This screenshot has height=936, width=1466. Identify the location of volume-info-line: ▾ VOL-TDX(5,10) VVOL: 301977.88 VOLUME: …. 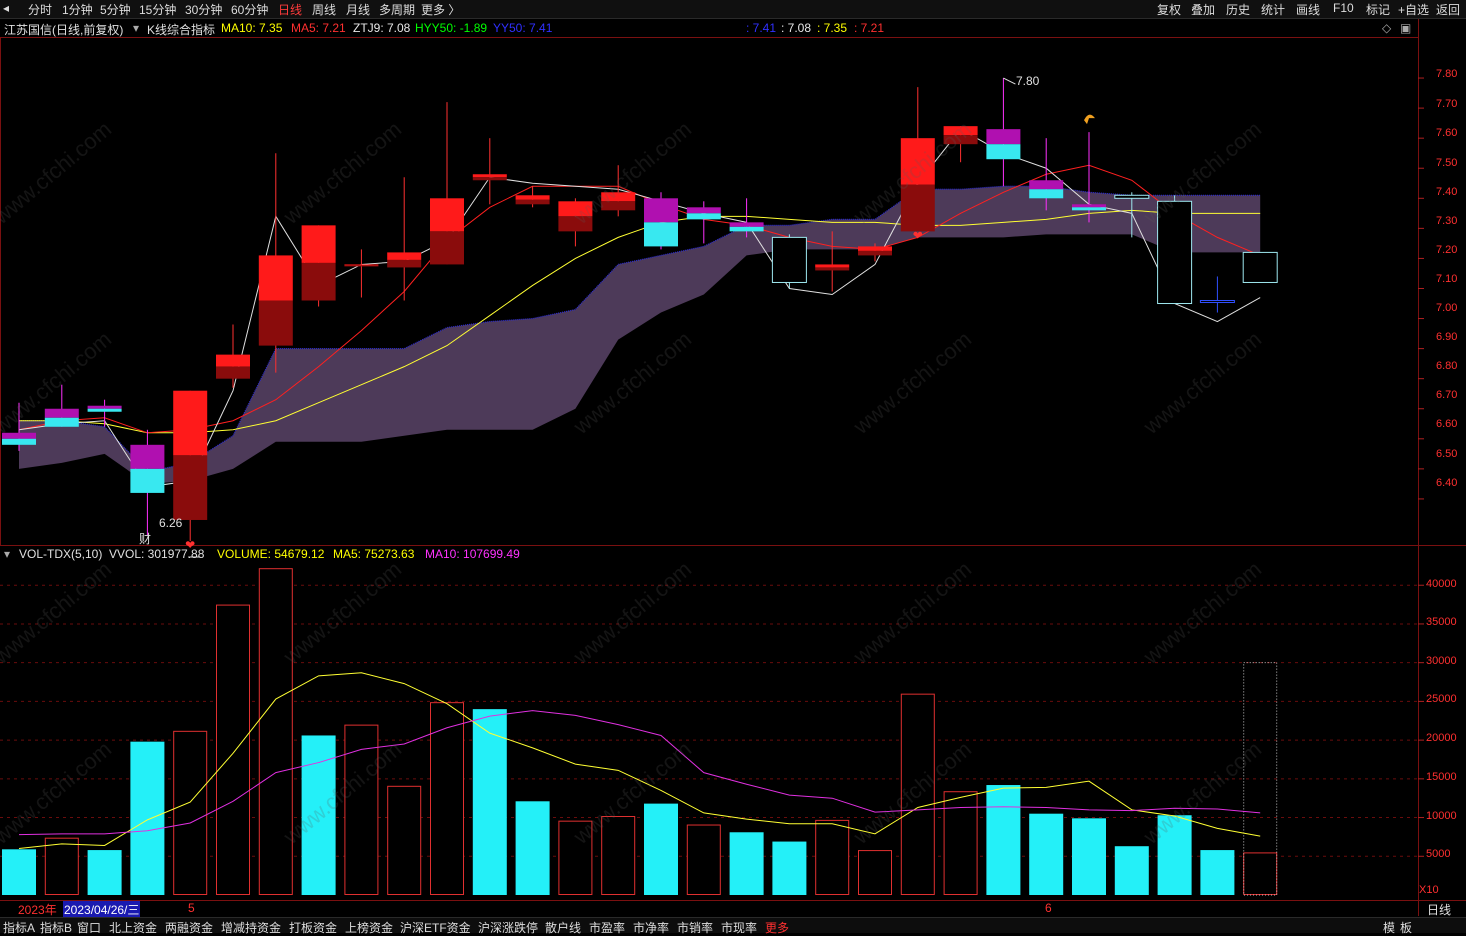
(733, 554).